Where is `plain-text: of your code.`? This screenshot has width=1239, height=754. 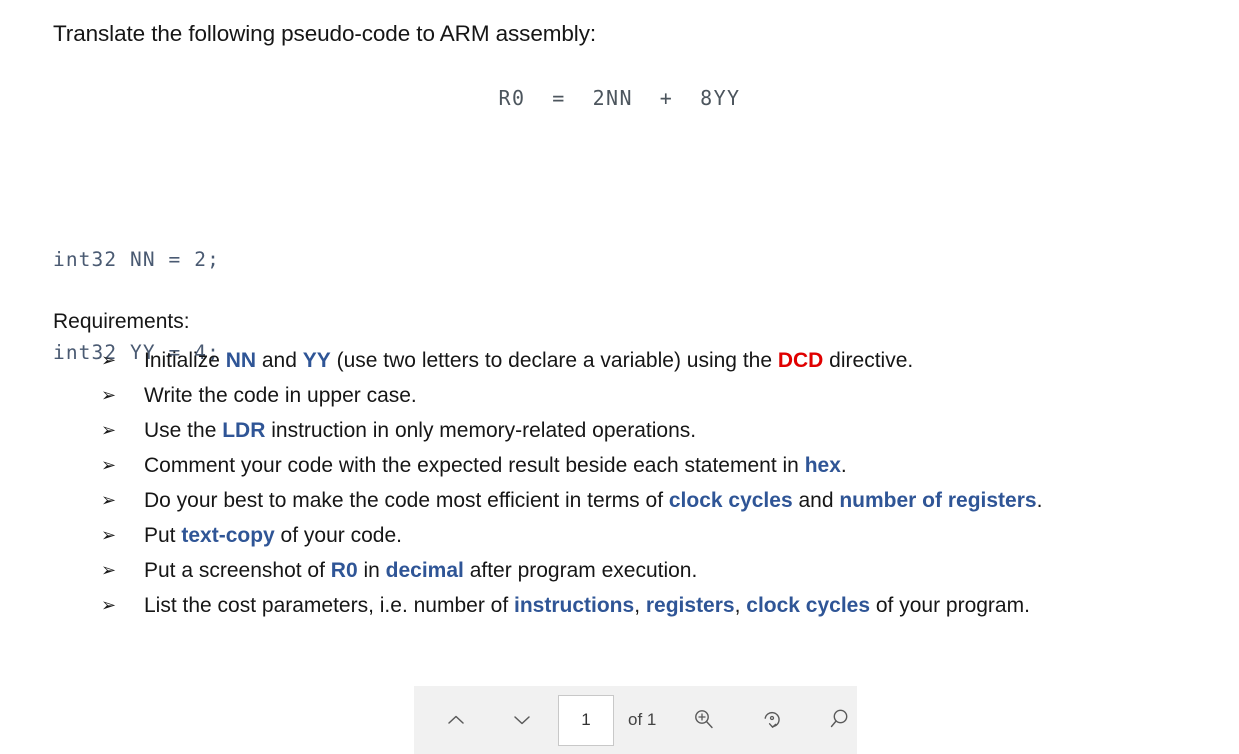
plain-text: of your code. is located at coordinates (338, 535).